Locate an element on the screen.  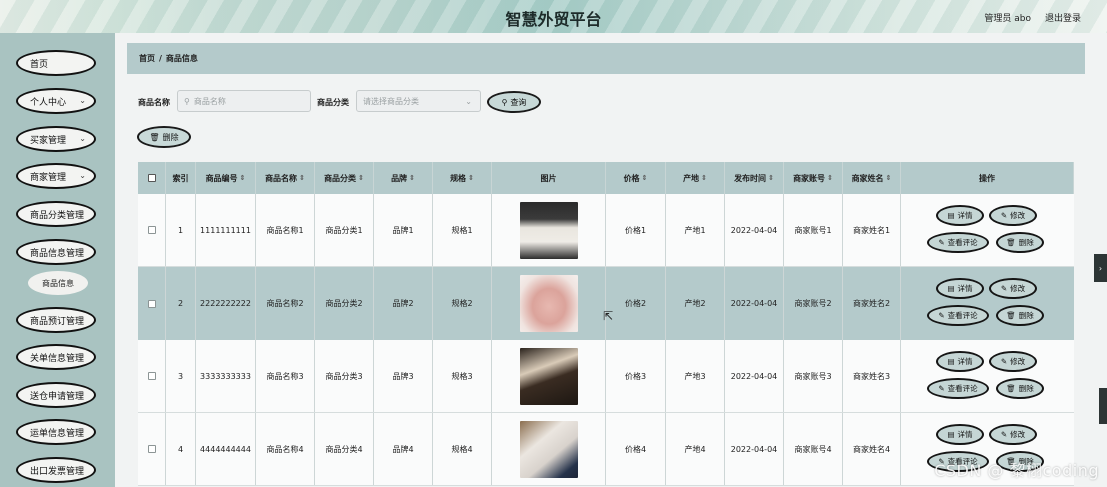
user-label: 管理员 abo is located at coordinates (1007, 17).